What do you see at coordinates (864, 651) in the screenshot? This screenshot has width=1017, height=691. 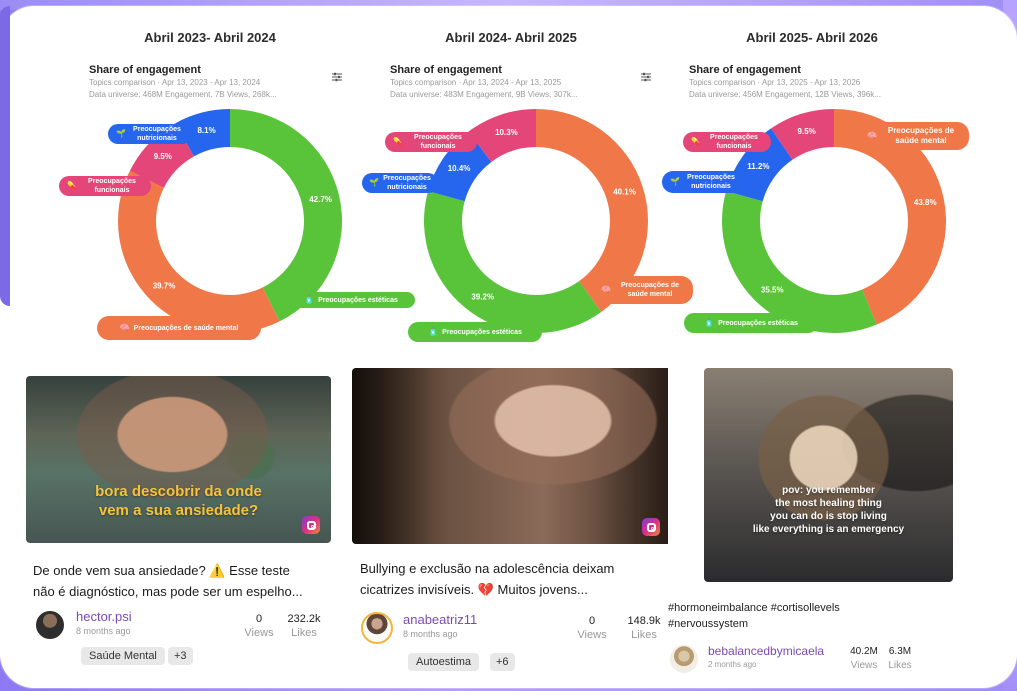 I see `views-count: 40.2M` at bounding box center [864, 651].